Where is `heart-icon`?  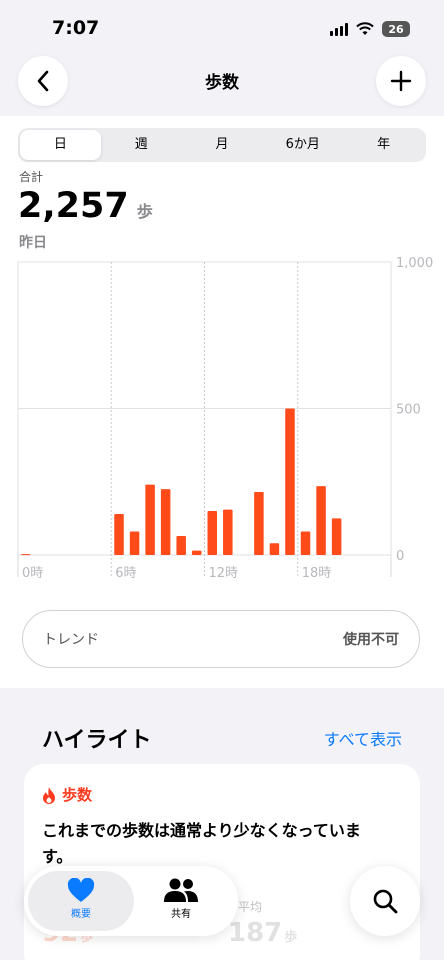 heart-icon is located at coordinates (81, 890).